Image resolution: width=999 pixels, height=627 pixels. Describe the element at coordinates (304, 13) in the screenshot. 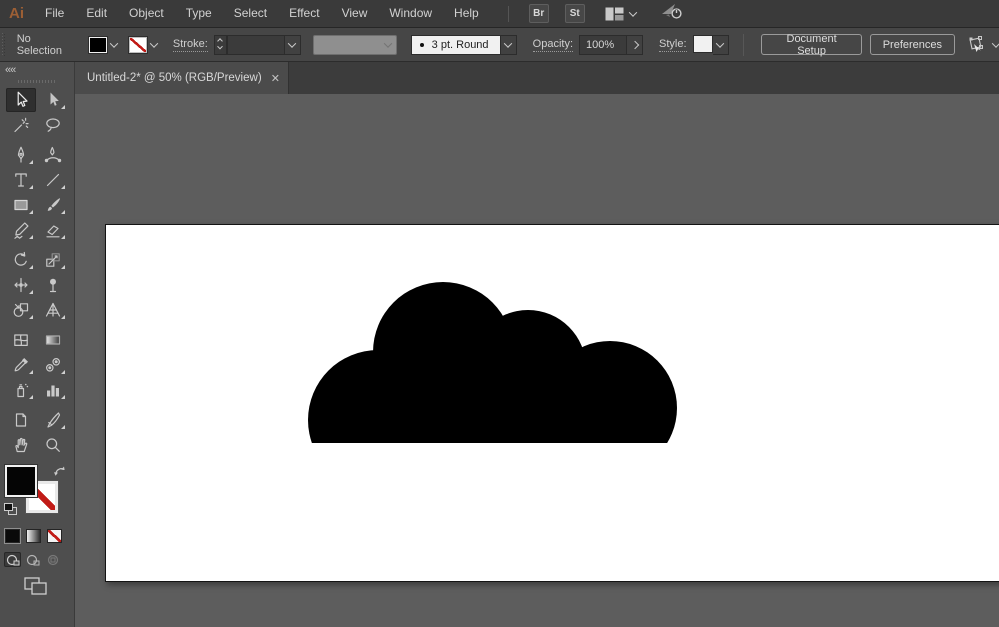

I see `menu-item-effect: Effect` at that location.